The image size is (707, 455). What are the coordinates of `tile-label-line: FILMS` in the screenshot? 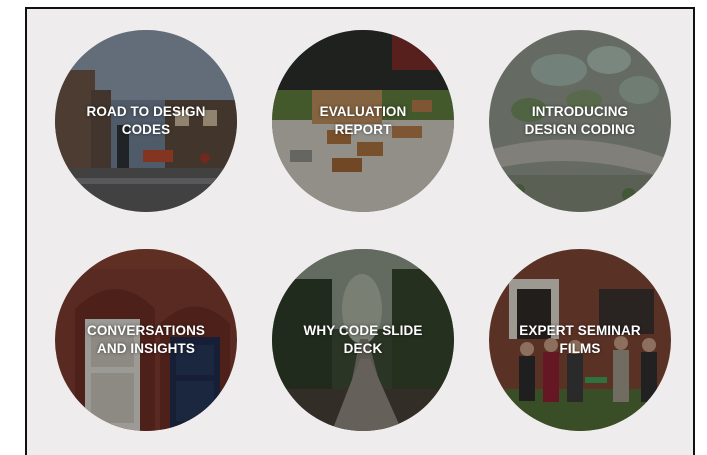 It's located at (580, 348).